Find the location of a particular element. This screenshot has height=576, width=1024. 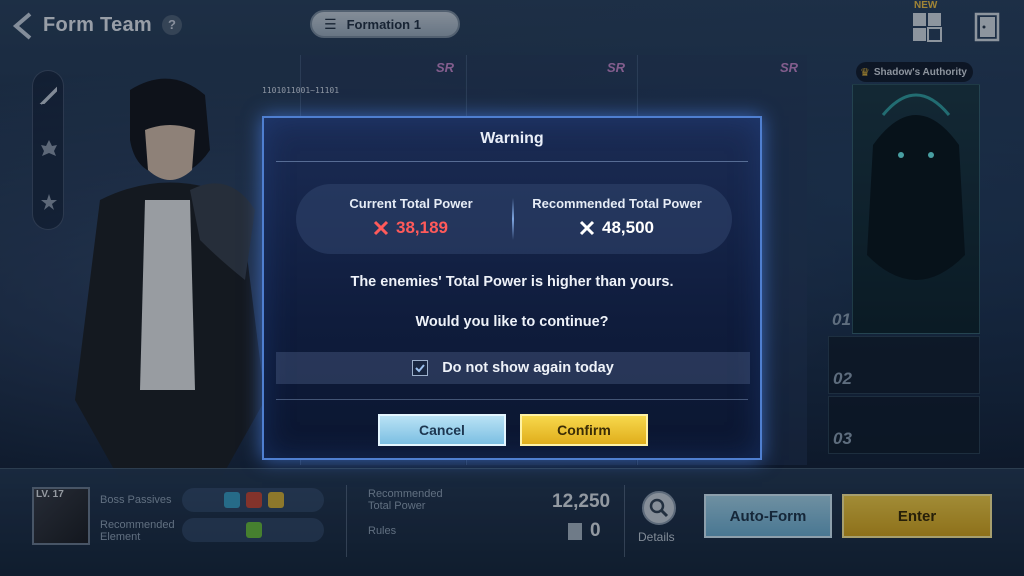

continue-question: Would you like to continue? is located at coordinates (512, 322).